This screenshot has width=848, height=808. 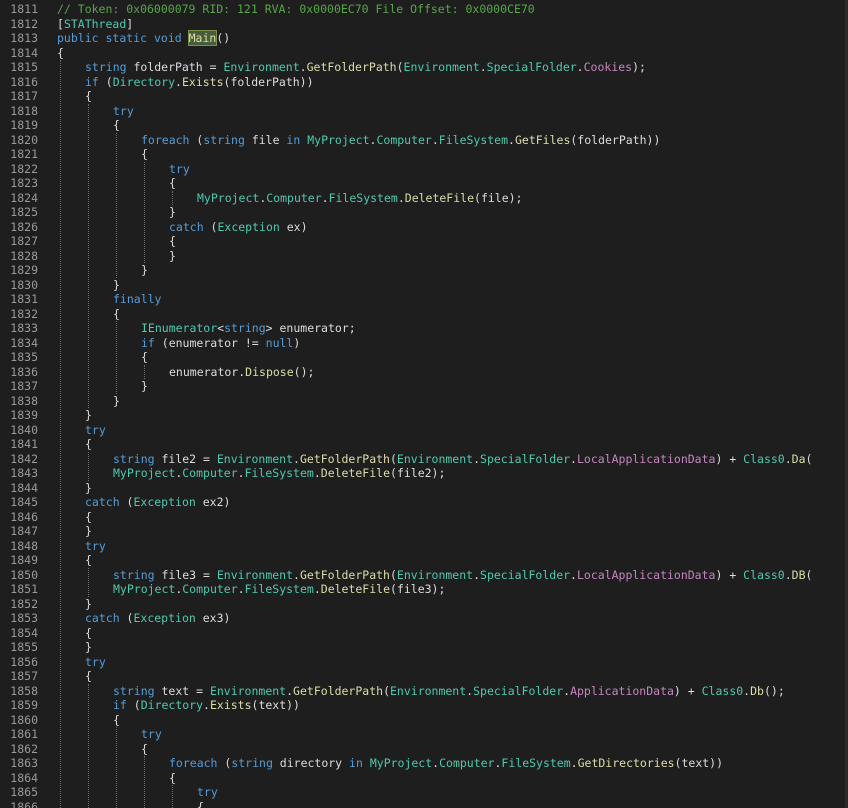 I want to click on code-line: 1838}, so click(x=424, y=401).